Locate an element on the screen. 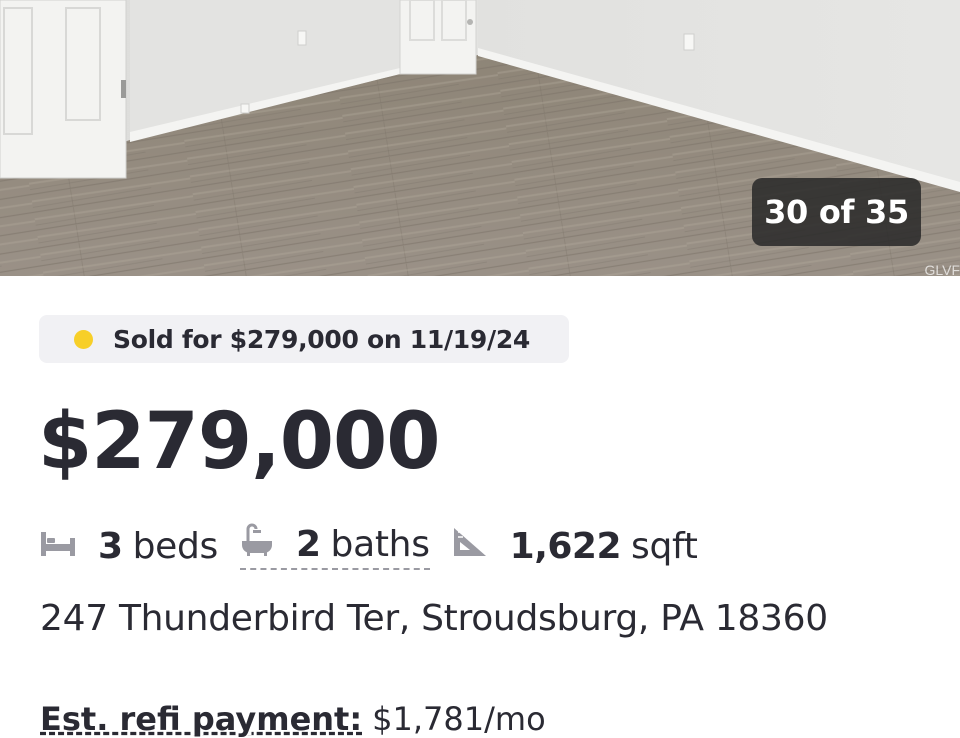 The height and width of the screenshot is (738, 960). home-facts-row: 3 beds 2 baths 1,622 sqft is located at coordinates (369, 546).